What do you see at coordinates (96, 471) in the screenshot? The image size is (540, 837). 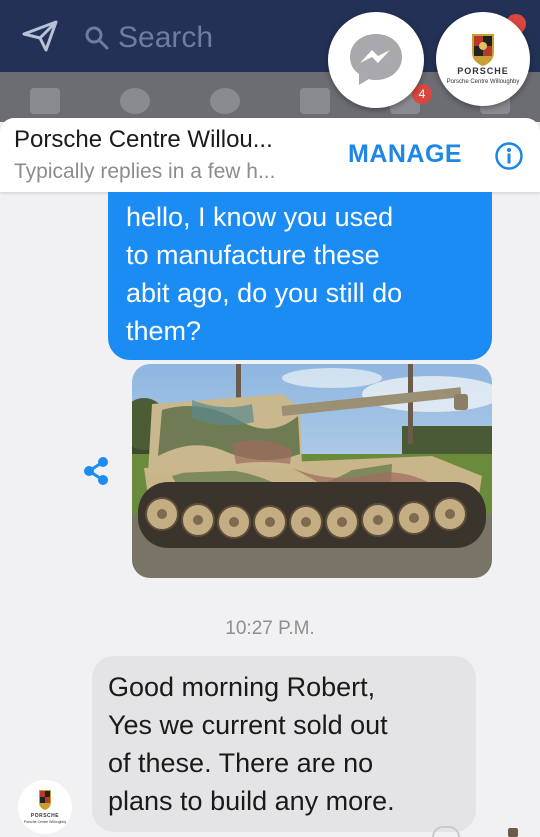 I see `share-icon` at bounding box center [96, 471].